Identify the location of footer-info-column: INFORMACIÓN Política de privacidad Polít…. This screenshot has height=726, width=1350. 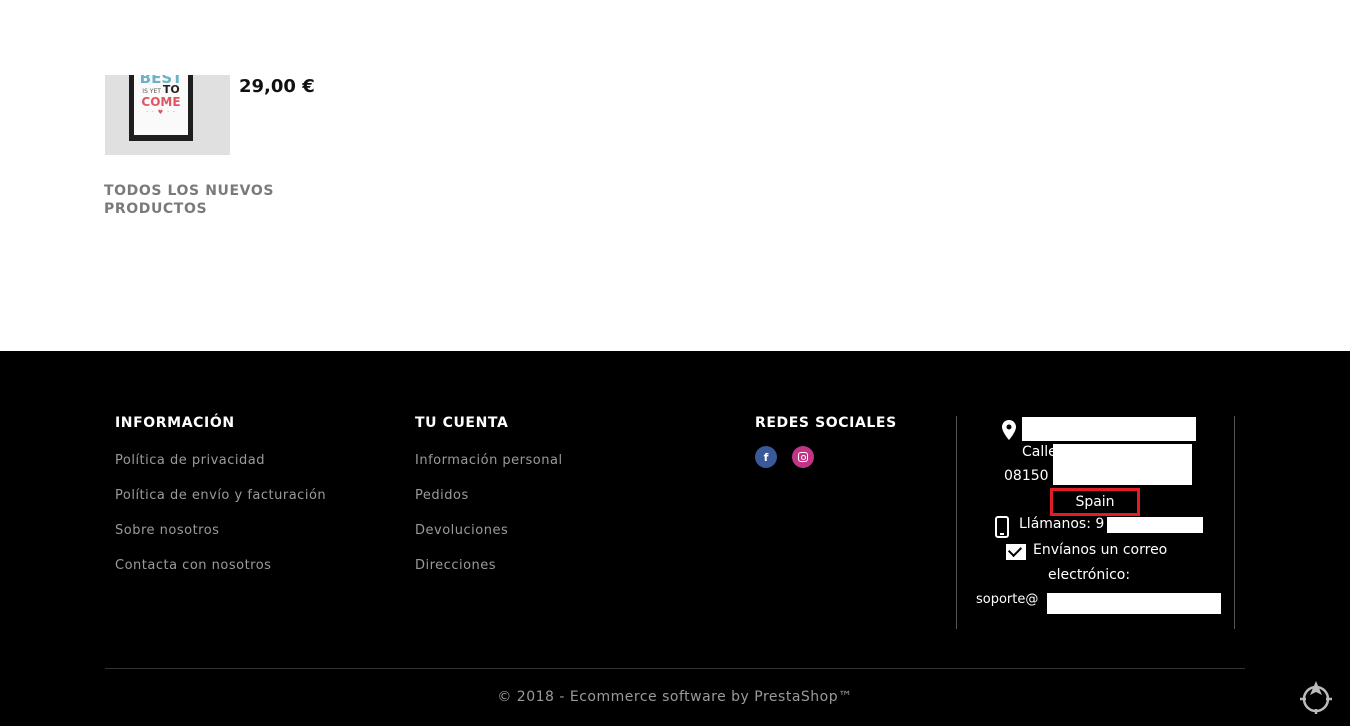
(220, 501).